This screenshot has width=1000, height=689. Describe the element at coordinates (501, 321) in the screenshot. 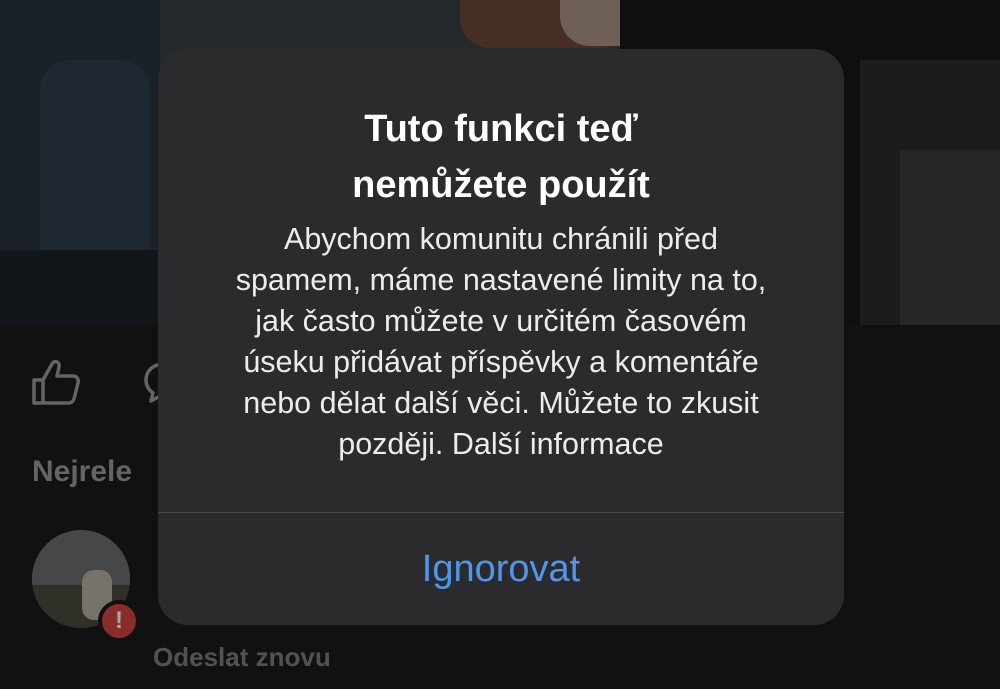

I see `alert-message-line: jak často můžete v určitém časovém` at that location.